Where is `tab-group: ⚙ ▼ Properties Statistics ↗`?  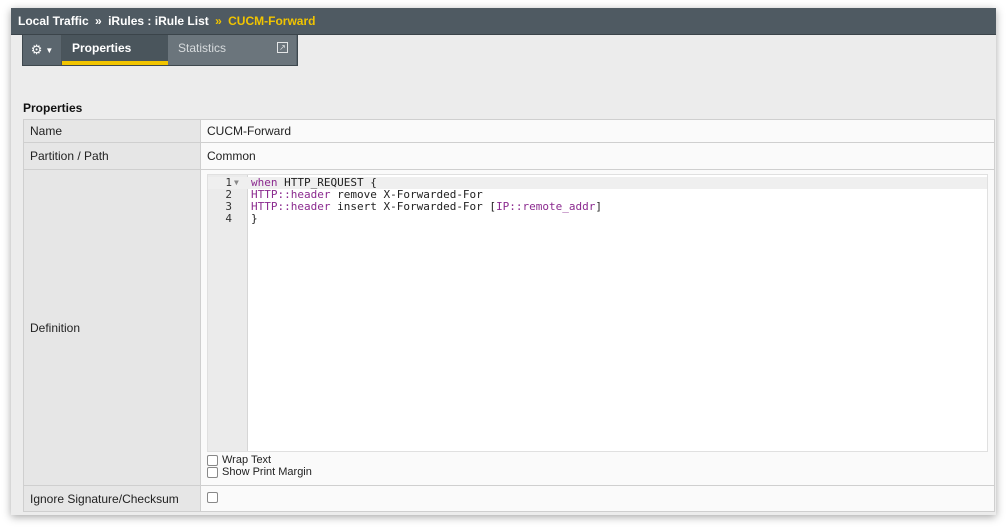
tab-group: ⚙ ▼ Properties Statistics ↗ is located at coordinates (160, 50).